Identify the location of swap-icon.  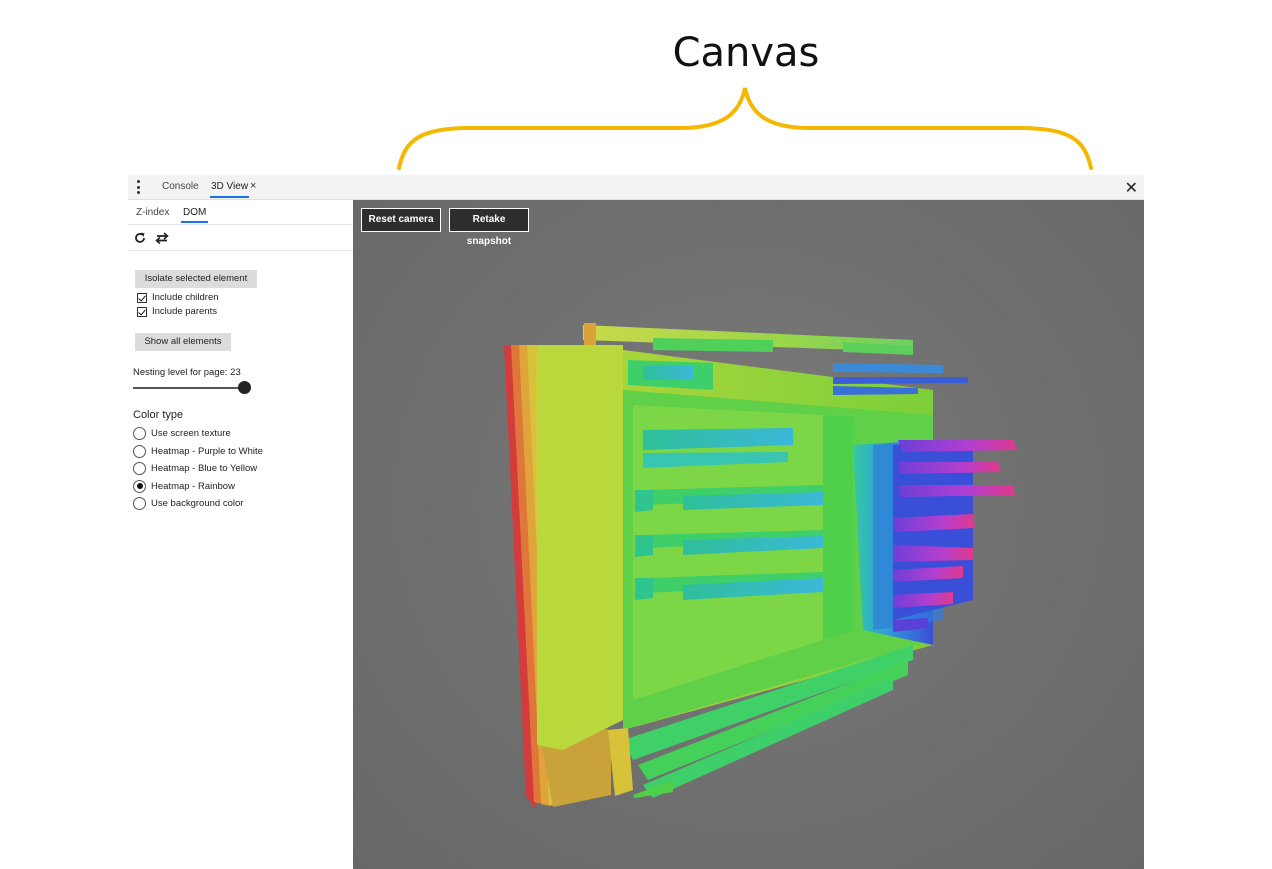
(162, 238).